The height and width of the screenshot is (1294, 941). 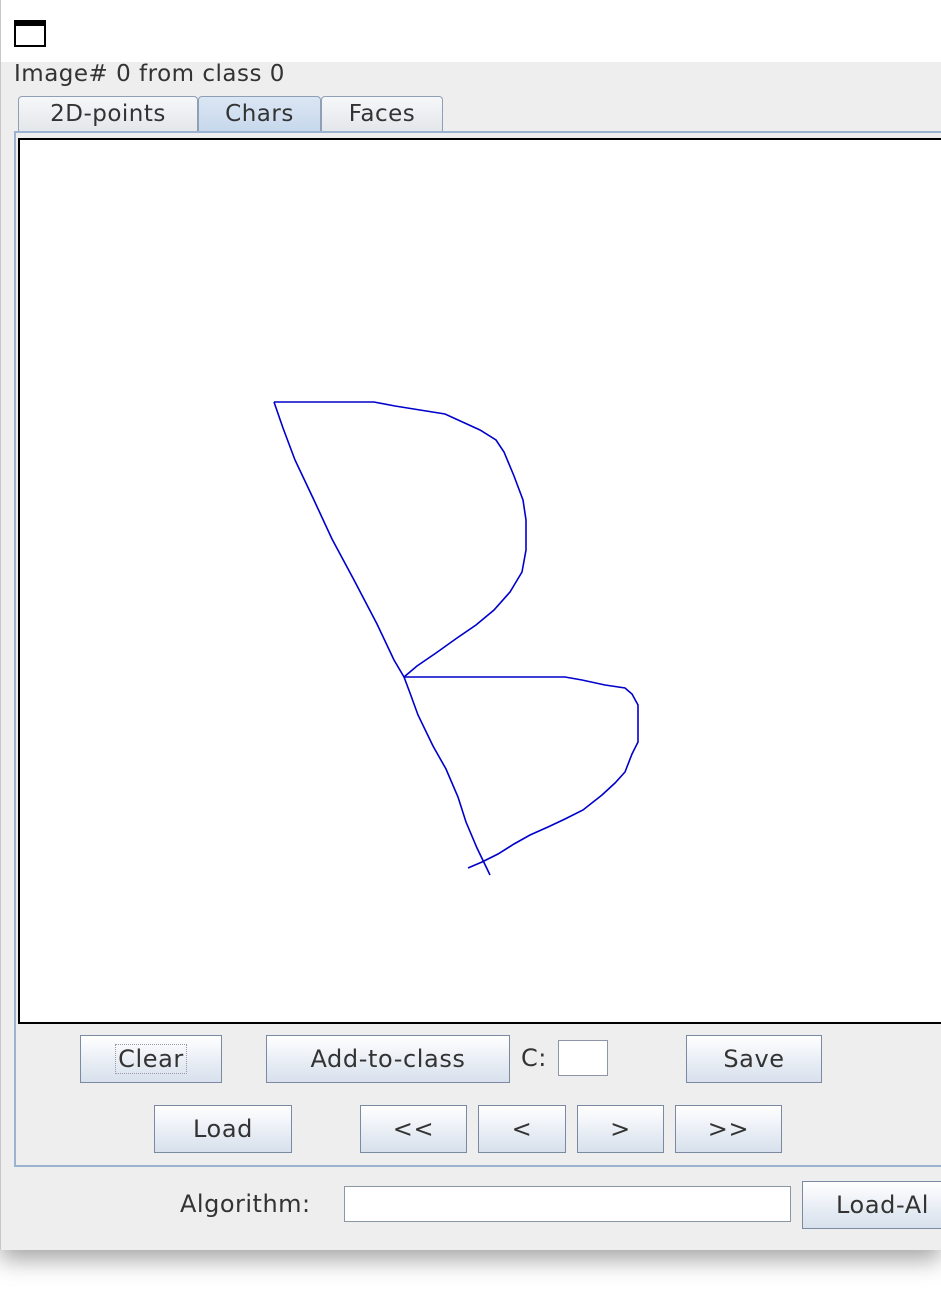 What do you see at coordinates (871, 1205) in the screenshot?
I see `load-algorithm-button: Load-Al` at bounding box center [871, 1205].